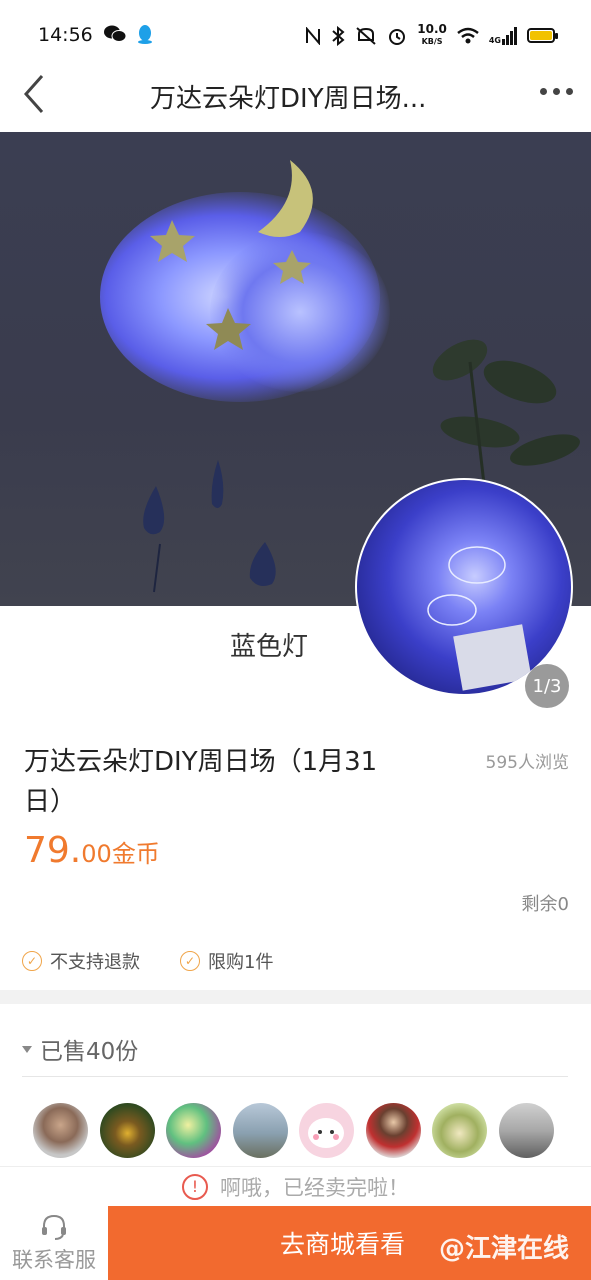 The width and height of the screenshot is (591, 1280). I want to click on status-time: 14:56, so click(65, 35).